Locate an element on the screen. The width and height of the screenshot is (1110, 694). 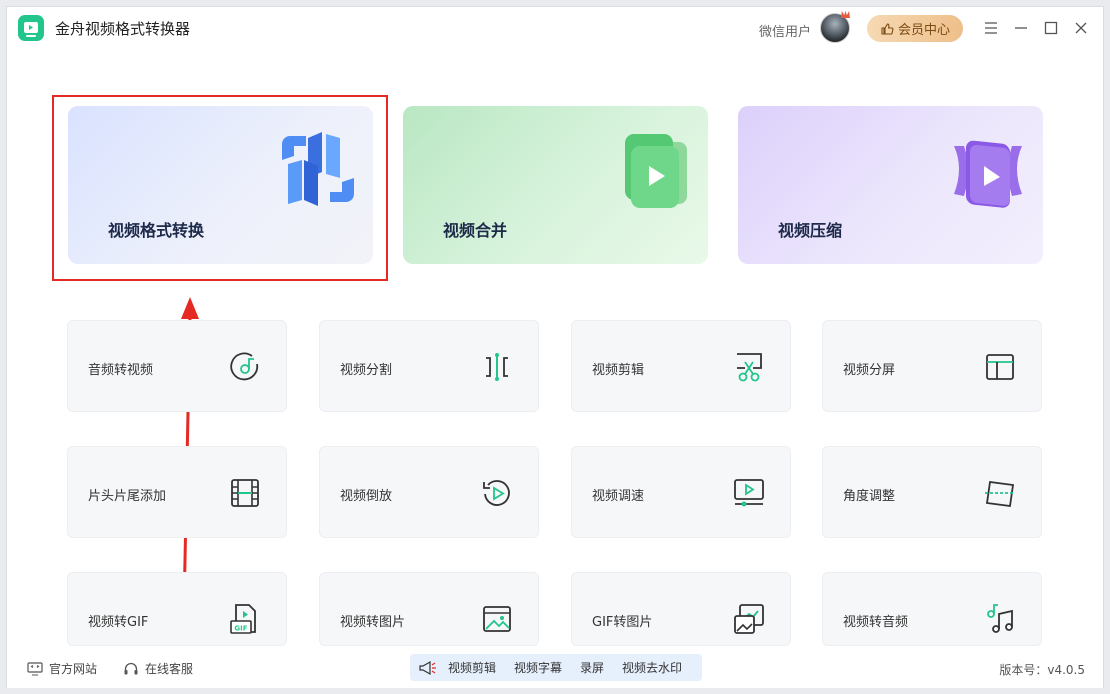
reverse-play-icon is located at coordinates (496, 493).